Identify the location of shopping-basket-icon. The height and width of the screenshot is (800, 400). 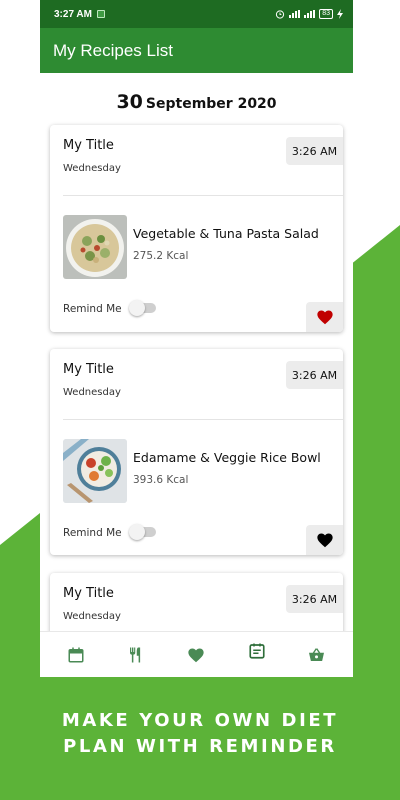
(317, 654).